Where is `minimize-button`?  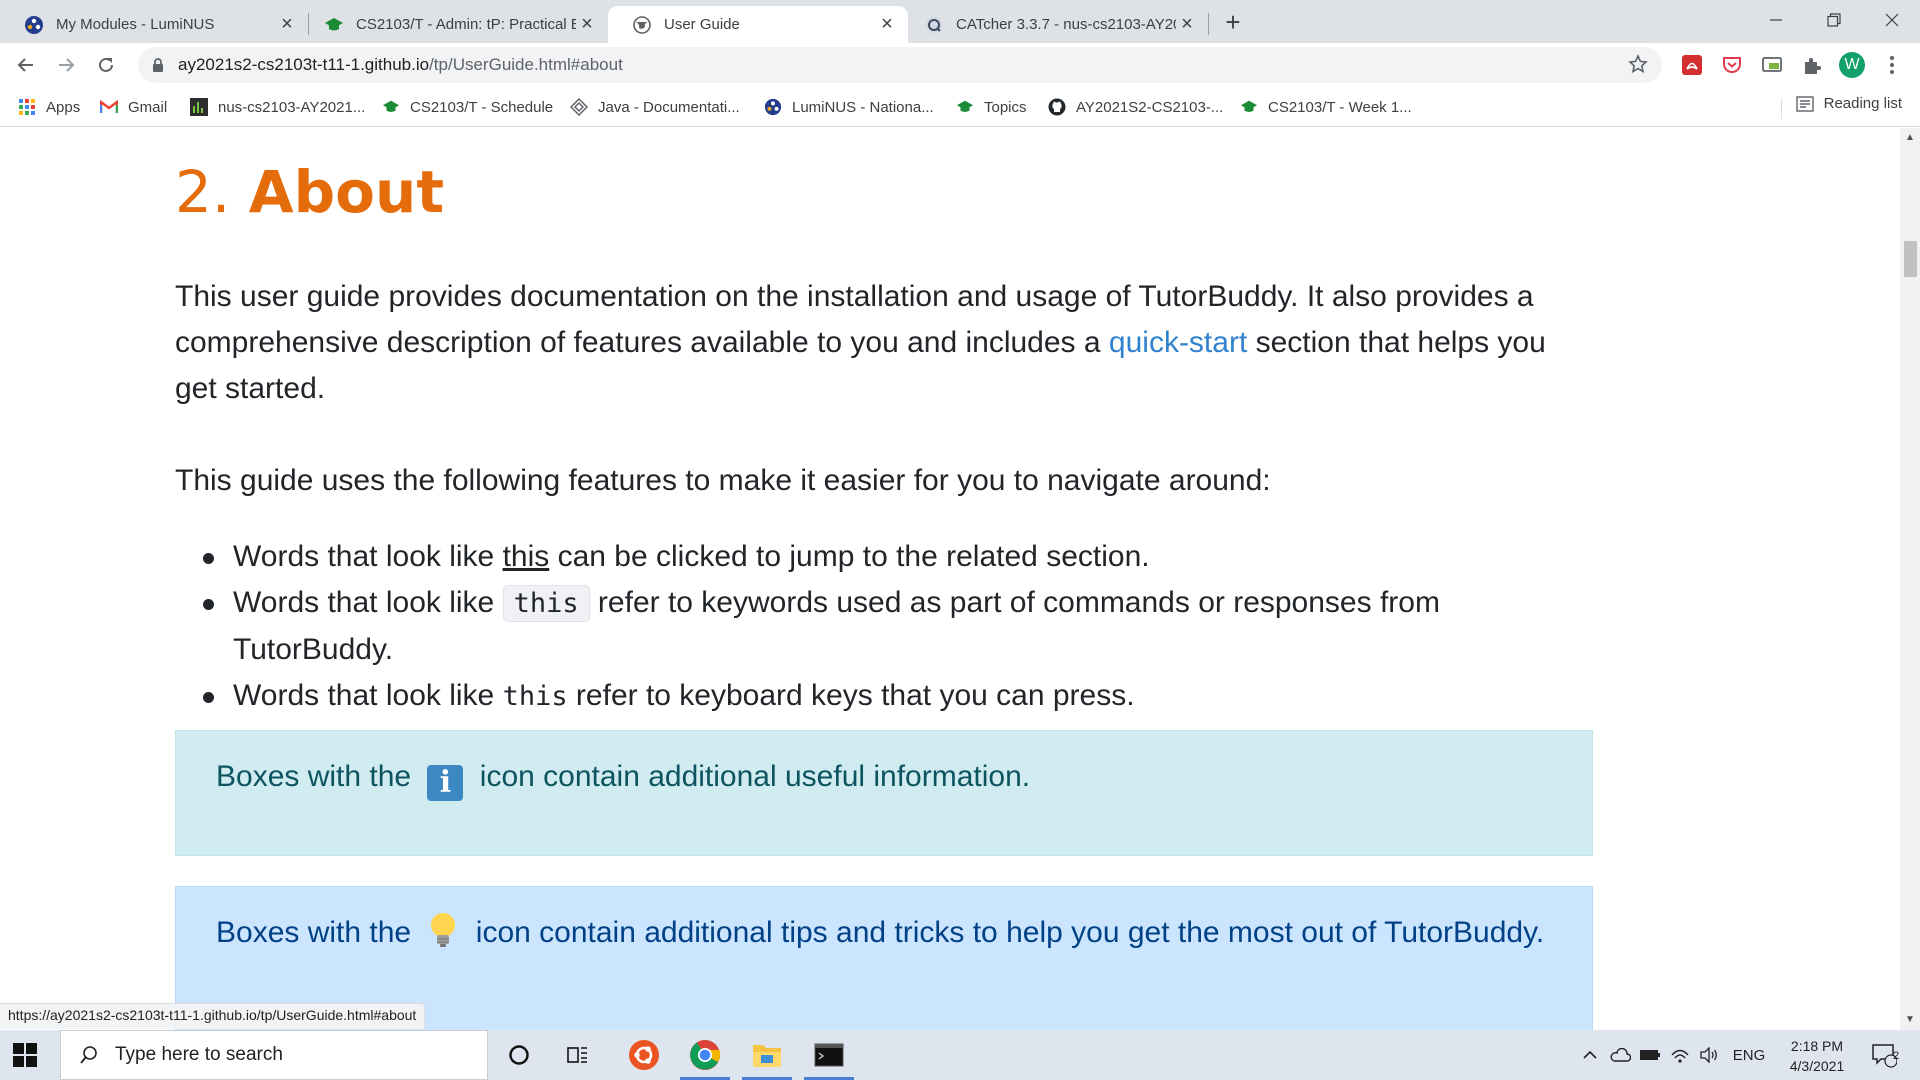
minimize-button is located at coordinates (1776, 20).